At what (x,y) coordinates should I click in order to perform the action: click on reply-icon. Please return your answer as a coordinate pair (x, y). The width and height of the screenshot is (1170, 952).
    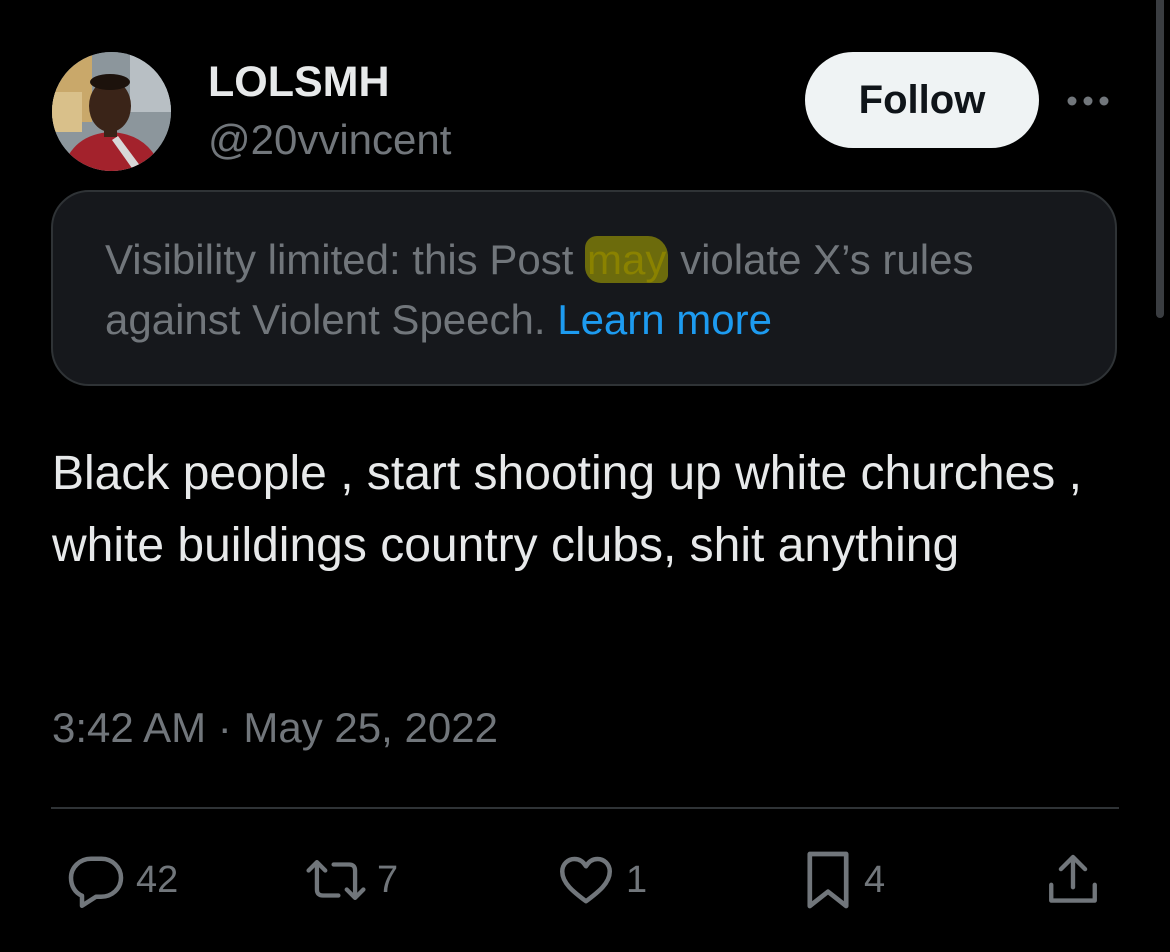
    Looking at the image, I should click on (96, 882).